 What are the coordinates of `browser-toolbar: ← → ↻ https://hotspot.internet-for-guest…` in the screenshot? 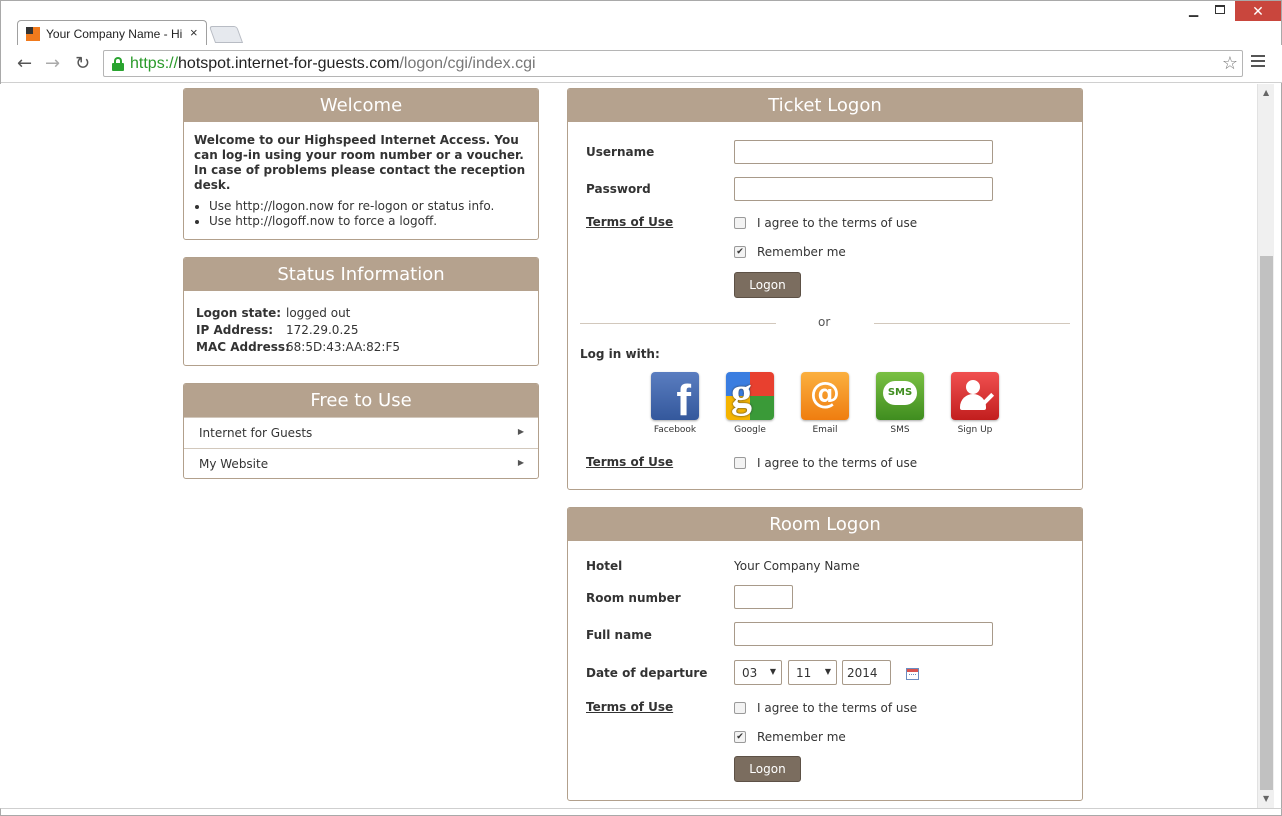 It's located at (641, 64).